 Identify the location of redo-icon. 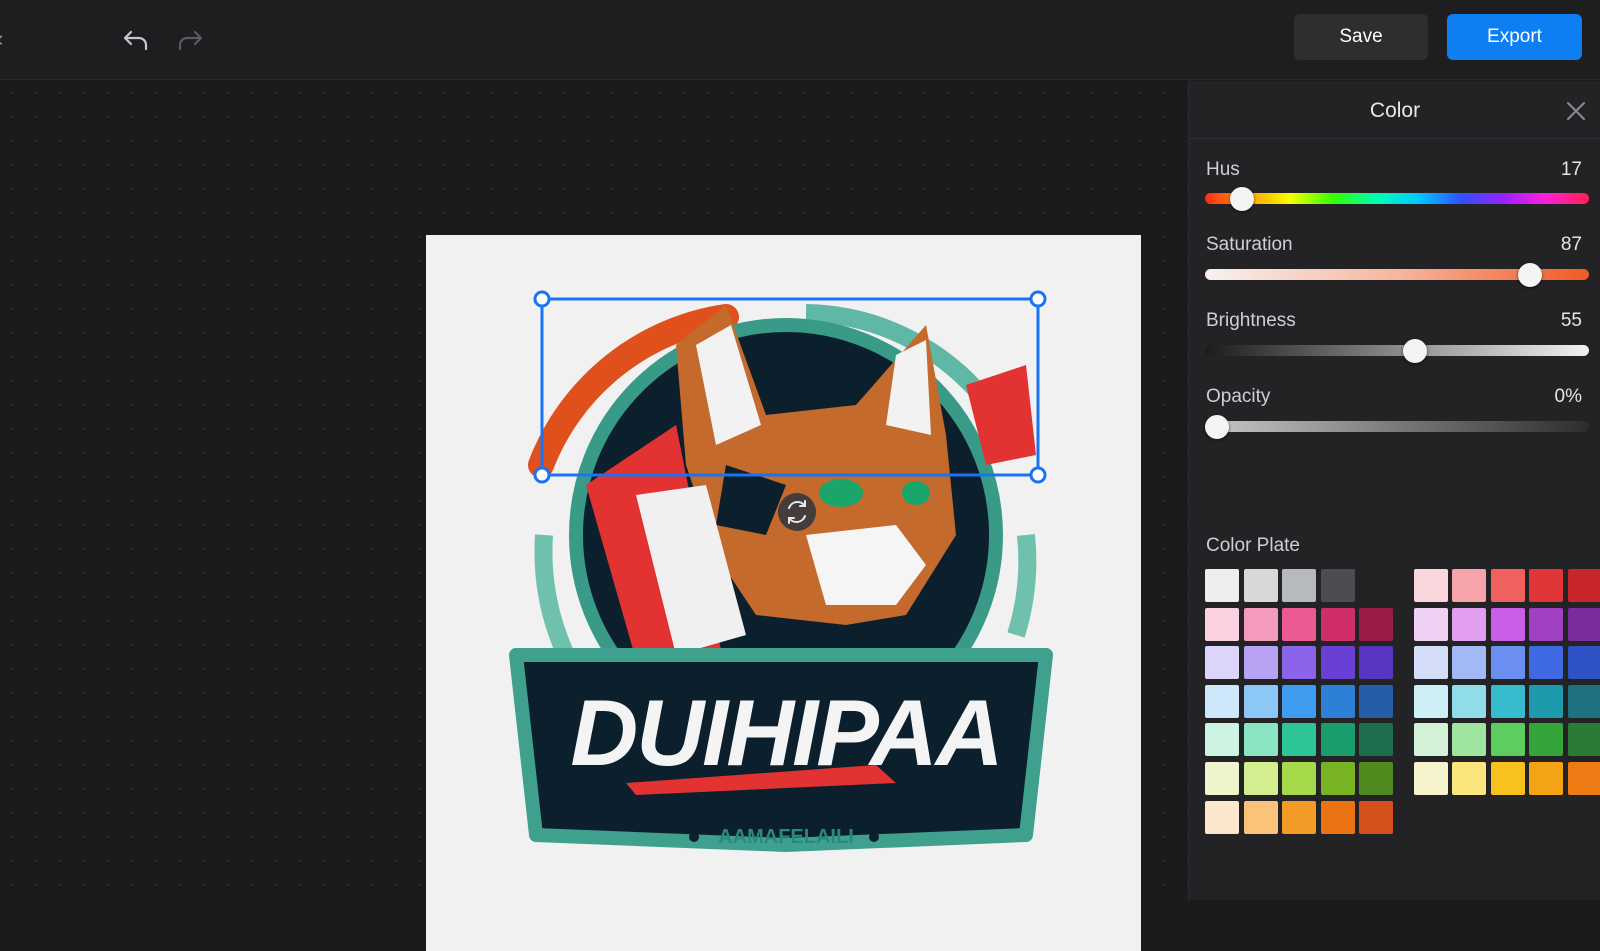
(190, 40).